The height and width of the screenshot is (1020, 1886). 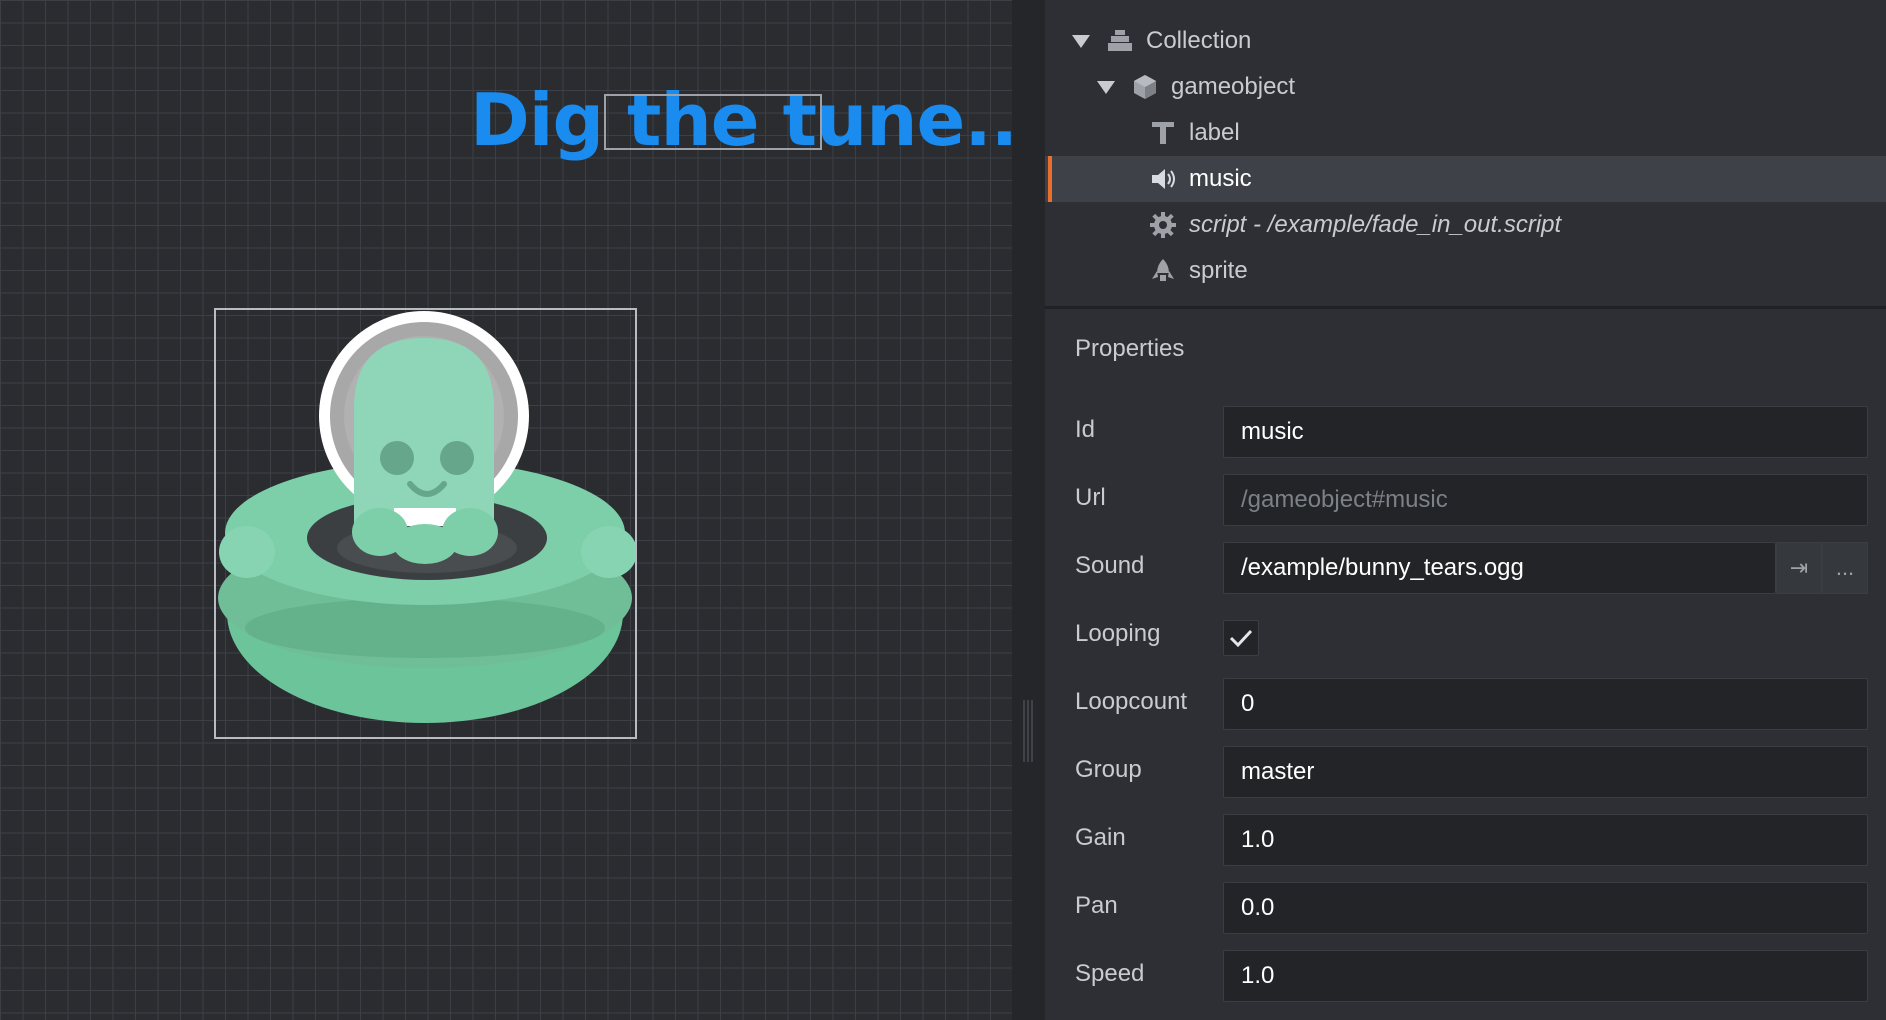 I want to click on url-field: /gameobject#music, so click(x=1545, y=500).